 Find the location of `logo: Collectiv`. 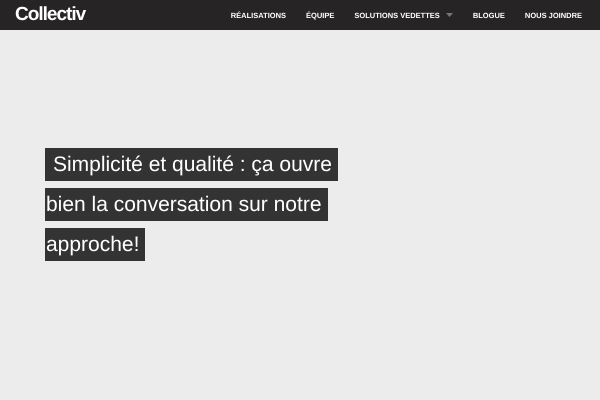

logo: Collectiv is located at coordinates (50, 15).